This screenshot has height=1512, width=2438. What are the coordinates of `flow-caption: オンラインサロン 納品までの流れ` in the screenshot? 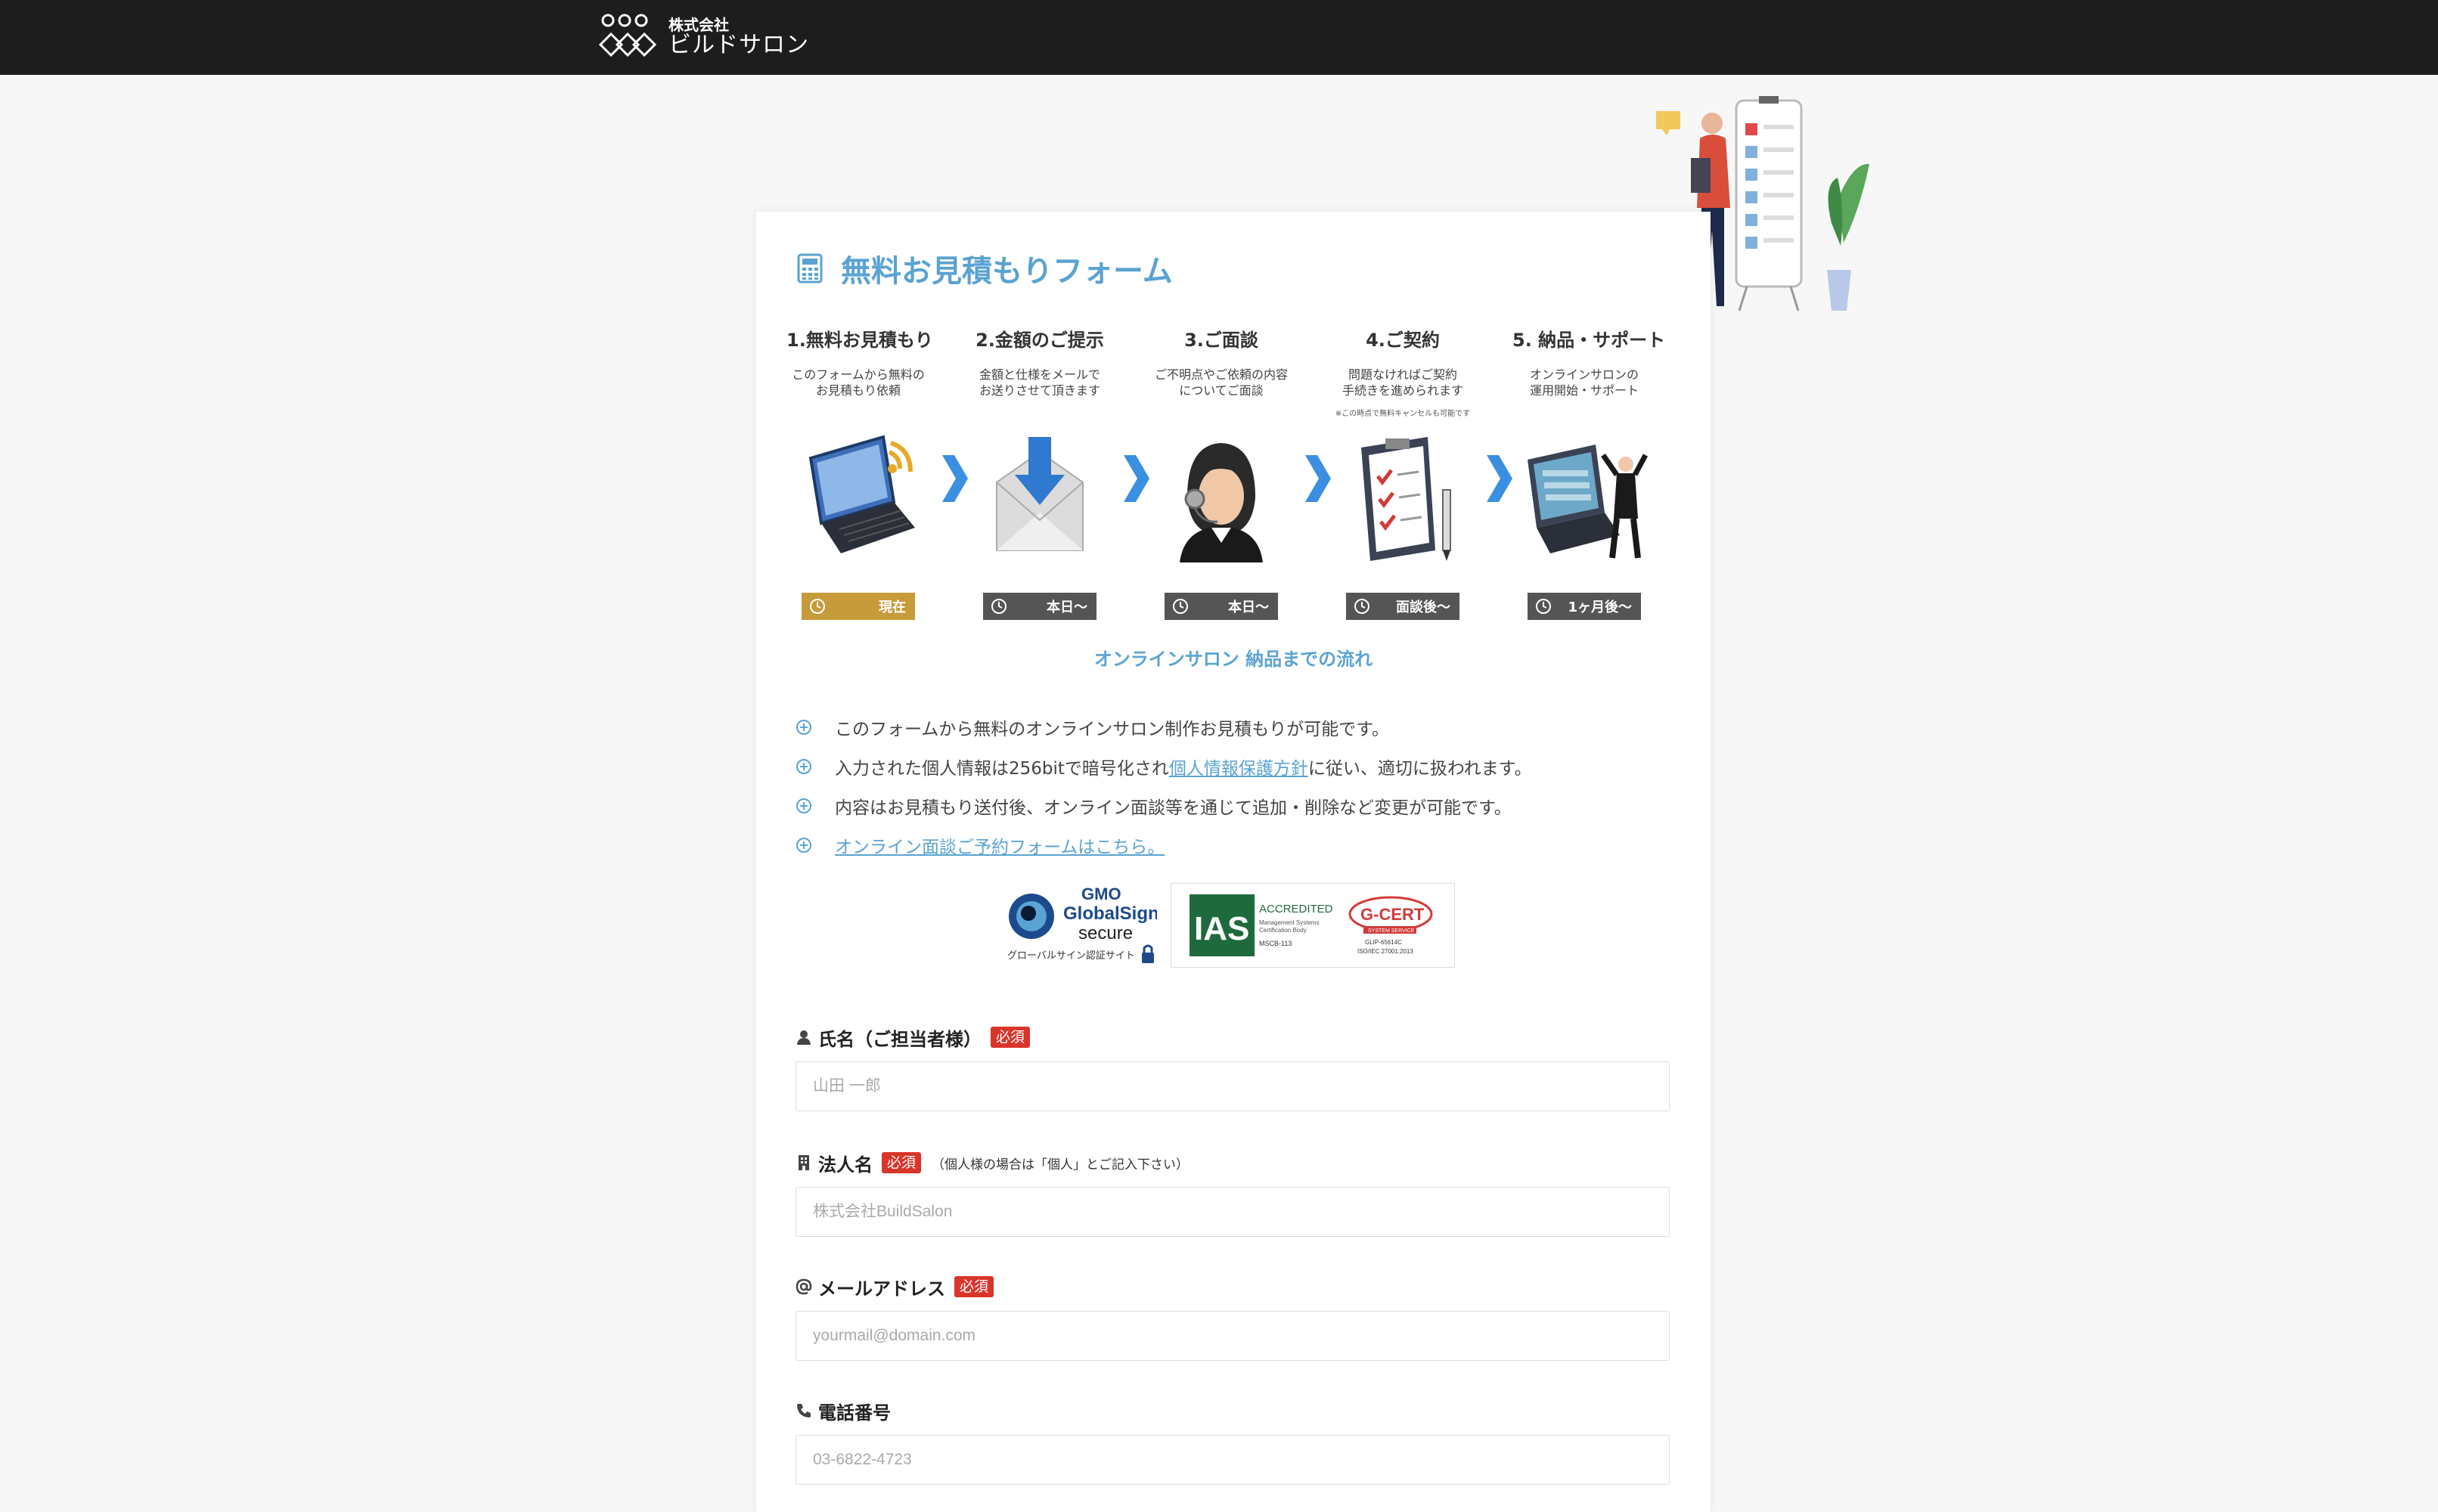 It's located at (1233, 660).